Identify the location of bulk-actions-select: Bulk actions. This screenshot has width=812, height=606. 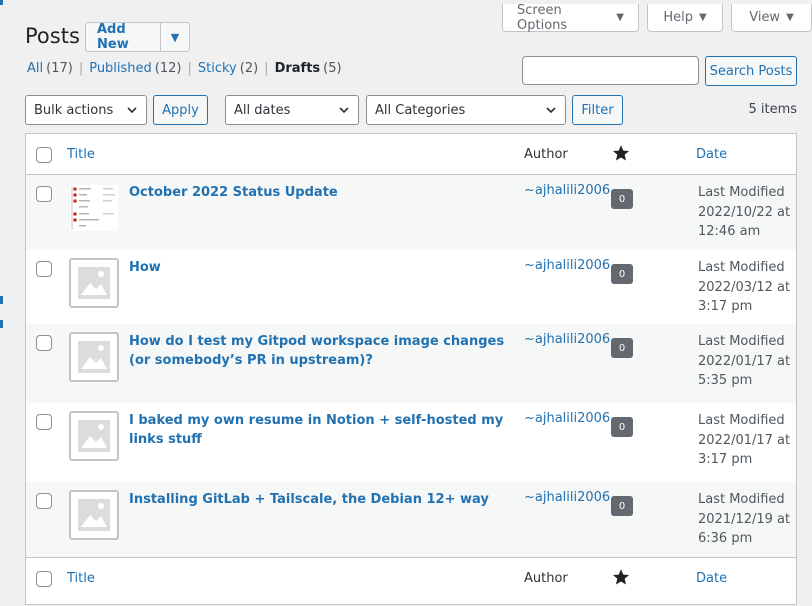
(86, 110).